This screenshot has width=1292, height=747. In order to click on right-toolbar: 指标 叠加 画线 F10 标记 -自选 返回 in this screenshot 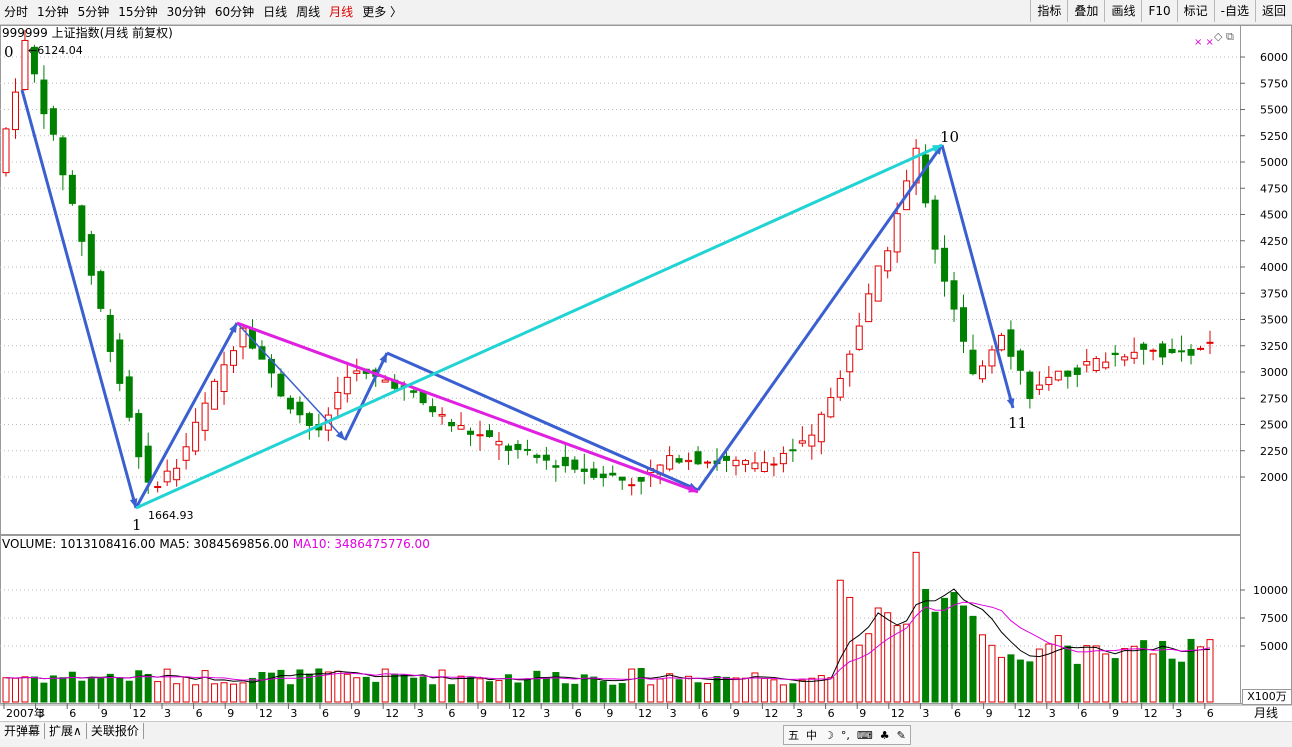, I will do `click(1161, 12)`.